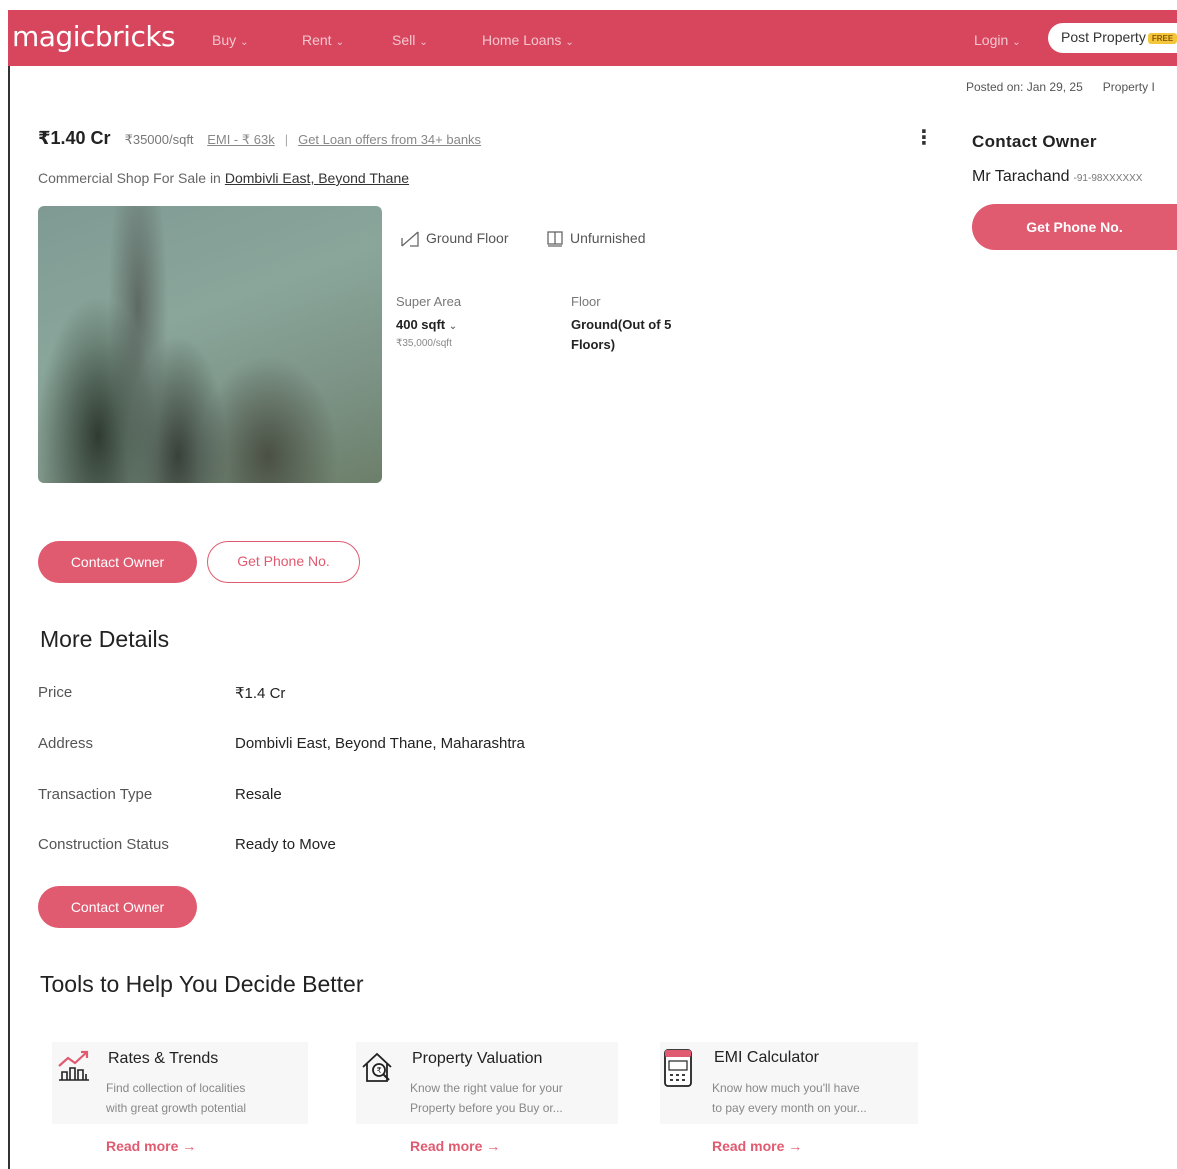 Image resolution: width=1177 pixels, height=1169 pixels. Describe the element at coordinates (586, 301) in the screenshot. I see `floor-label: Floor` at that location.